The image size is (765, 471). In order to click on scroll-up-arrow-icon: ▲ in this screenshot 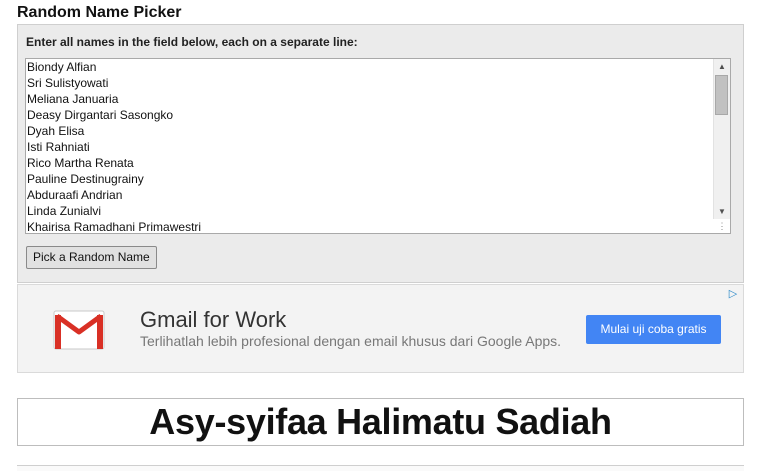, I will do `click(722, 67)`.